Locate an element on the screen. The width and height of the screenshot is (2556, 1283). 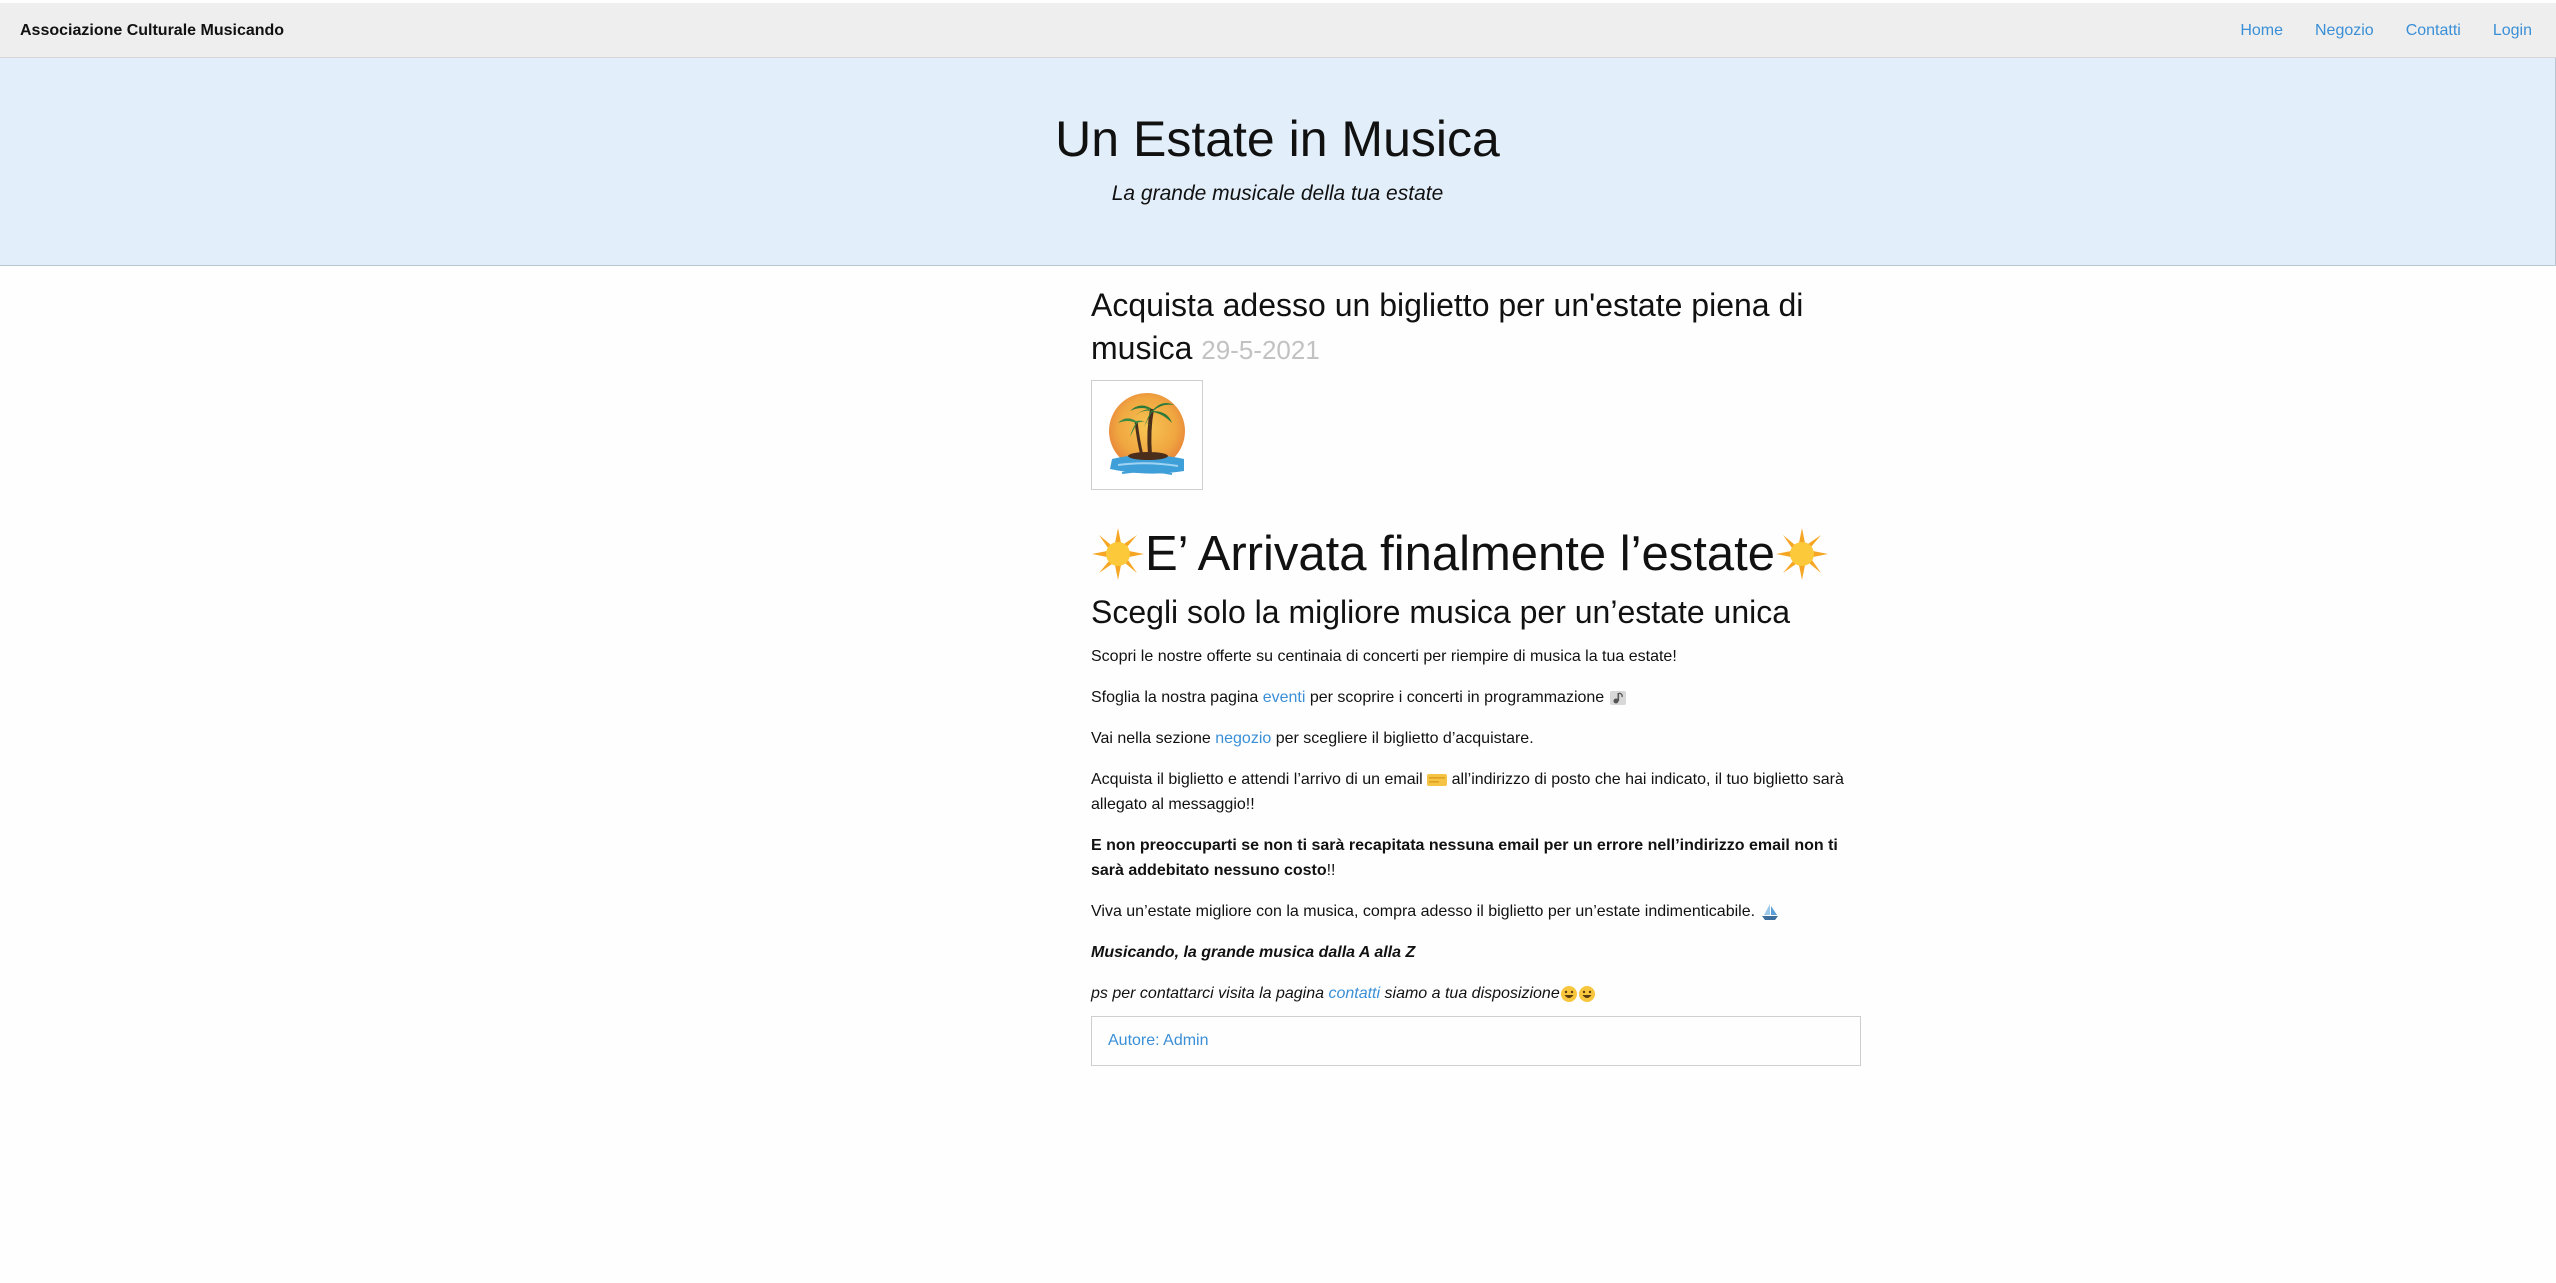
sailboat-icon is located at coordinates (1769, 911).